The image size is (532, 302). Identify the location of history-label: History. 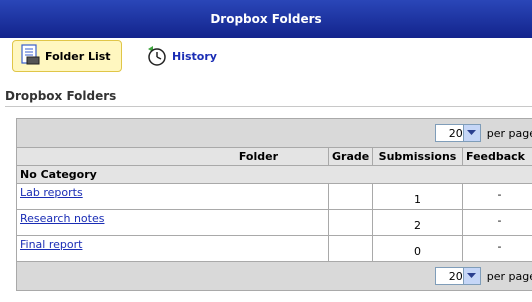
(194, 56).